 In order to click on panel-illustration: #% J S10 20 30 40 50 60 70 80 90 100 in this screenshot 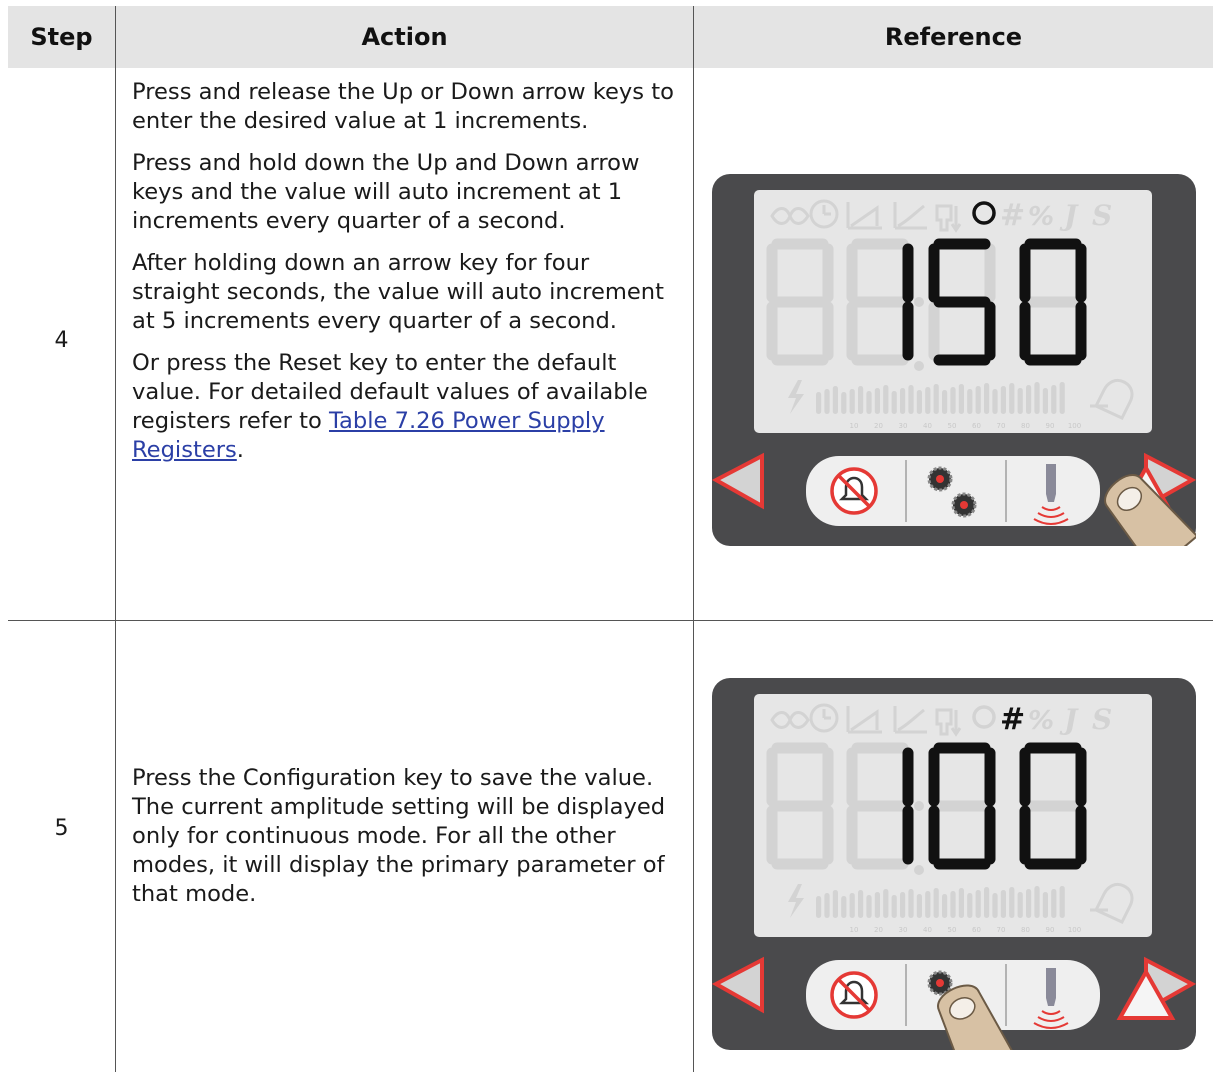, I will do `click(954, 875)`.